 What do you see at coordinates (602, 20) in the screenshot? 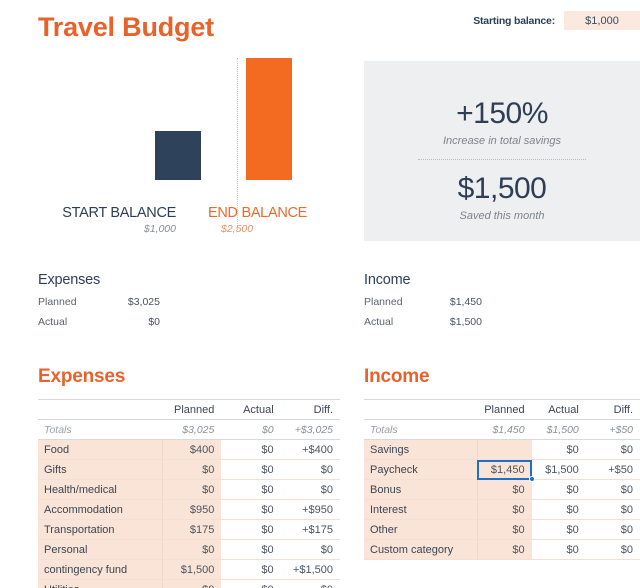
I see `starting-balance-input: $1,000` at bounding box center [602, 20].